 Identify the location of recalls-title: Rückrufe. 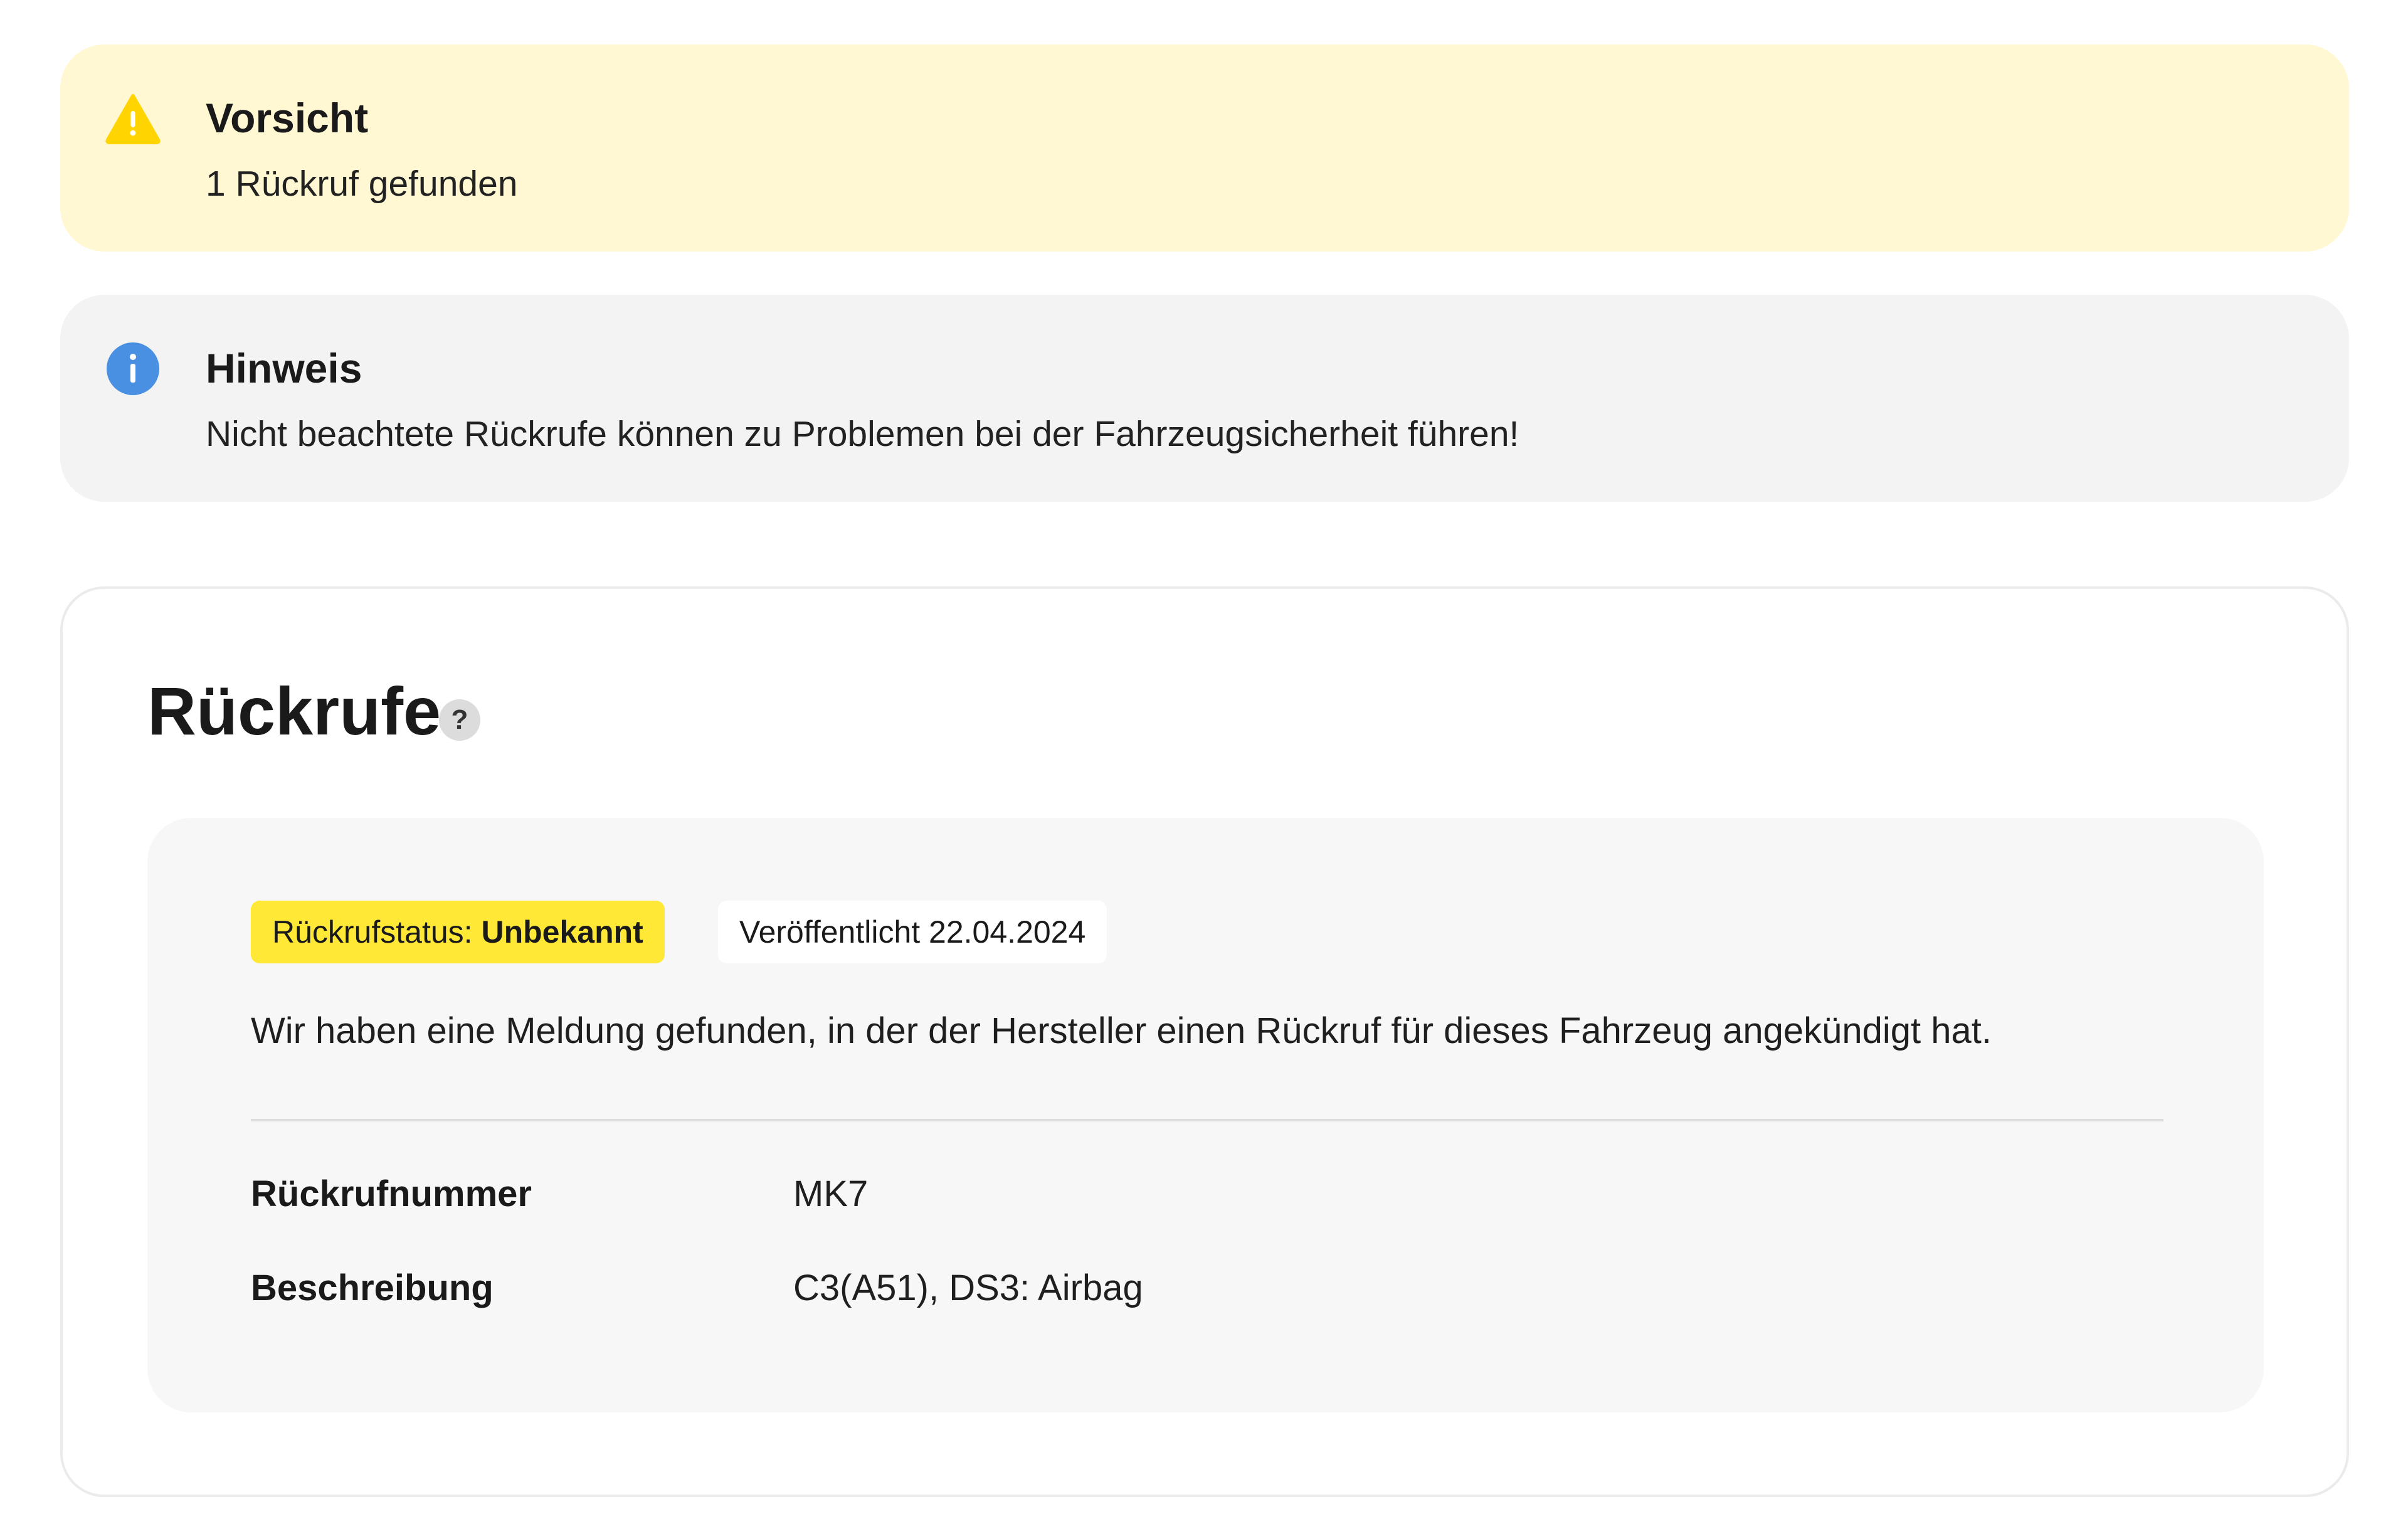
(294, 711).